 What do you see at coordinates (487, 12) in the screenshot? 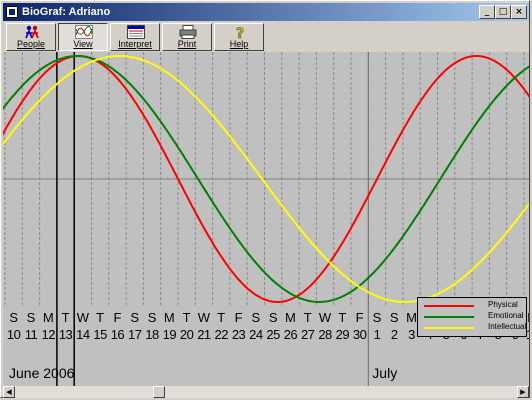
I see `minimize-button: _` at bounding box center [487, 12].